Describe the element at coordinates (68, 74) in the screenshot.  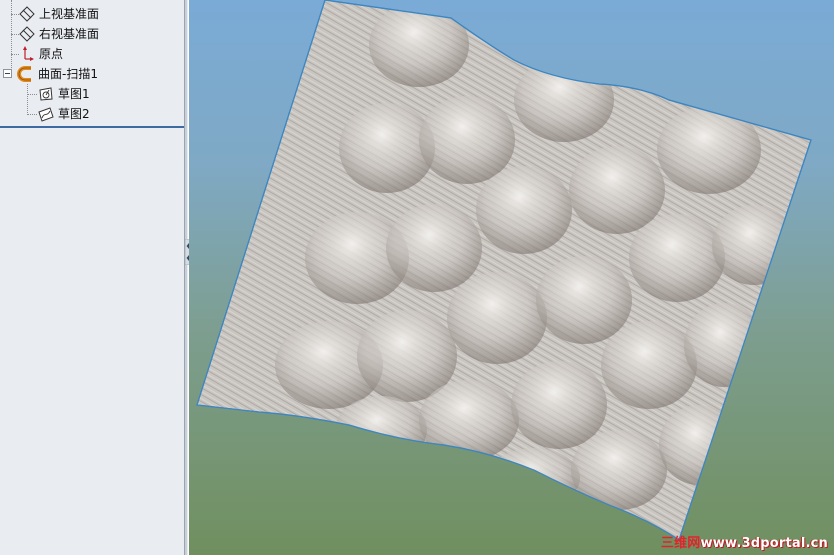
I see `tree-item-label: 曲面-扫描1` at that location.